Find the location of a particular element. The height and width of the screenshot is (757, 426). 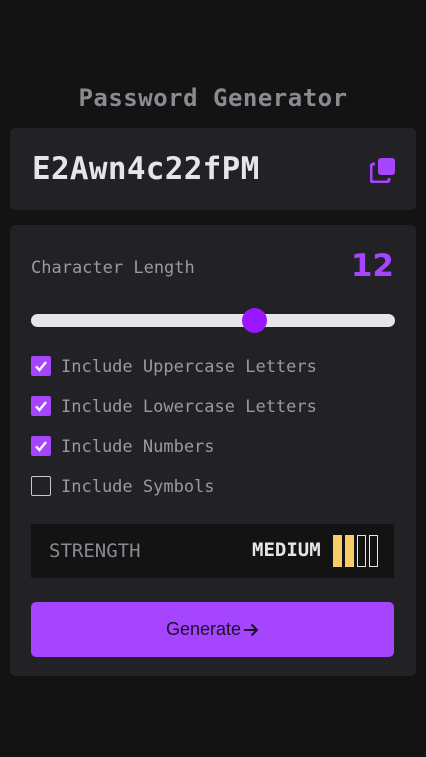

copy-icon is located at coordinates (382, 170).